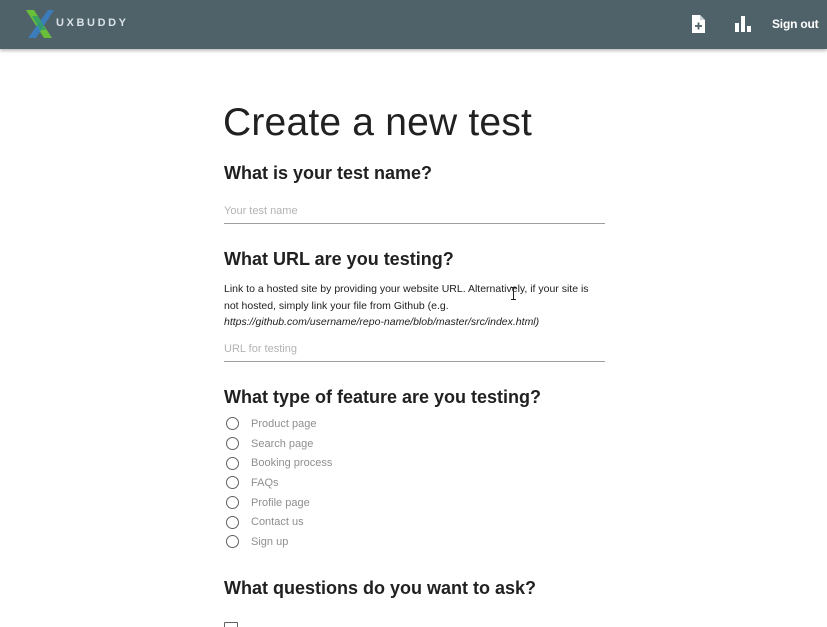 This screenshot has height=627, width=827. I want to click on radio-option: Booking process, so click(279, 463).